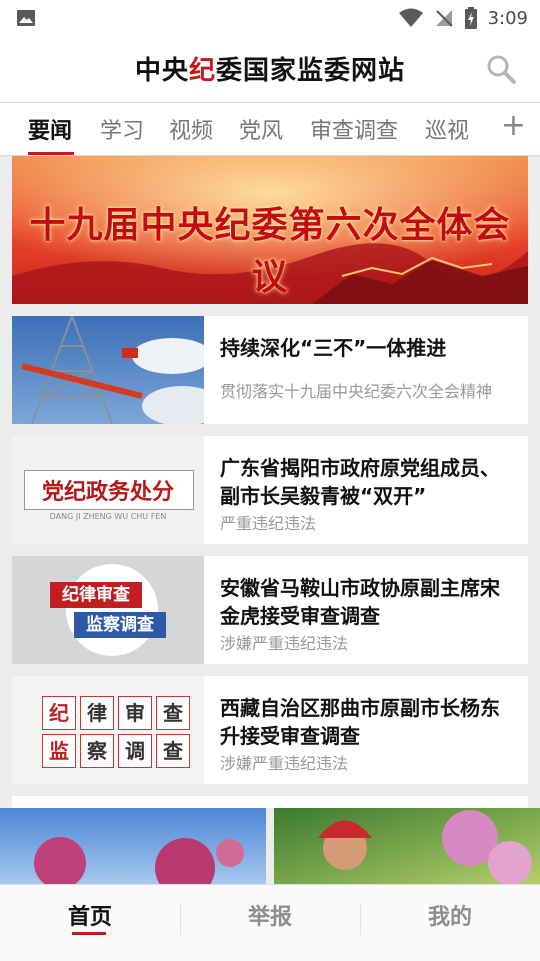 This screenshot has height=961, width=540. Describe the element at coordinates (97, 713) in the screenshot. I see `thumbnail-char: 律` at that location.